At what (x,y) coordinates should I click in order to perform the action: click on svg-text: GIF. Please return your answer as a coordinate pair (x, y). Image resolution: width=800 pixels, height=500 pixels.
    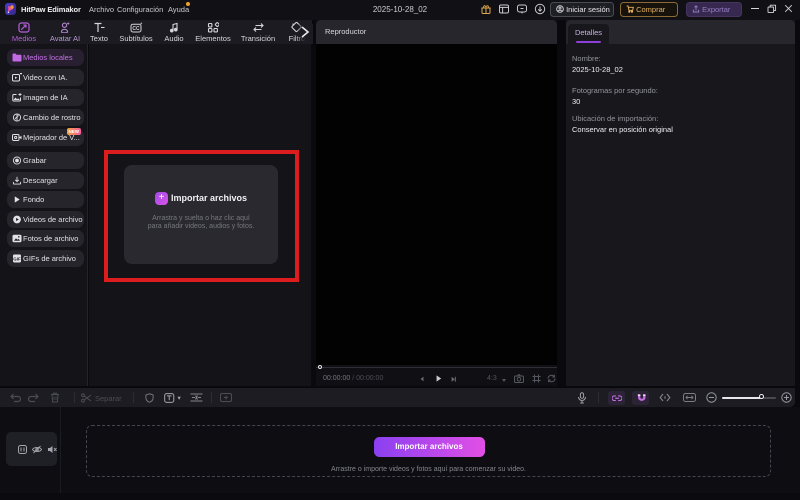
    Looking at the image, I should click on (17, 258).